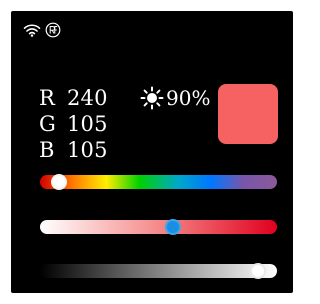  Describe the element at coordinates (152, 98) in the screenshot. I see `sun-icon` at that location.